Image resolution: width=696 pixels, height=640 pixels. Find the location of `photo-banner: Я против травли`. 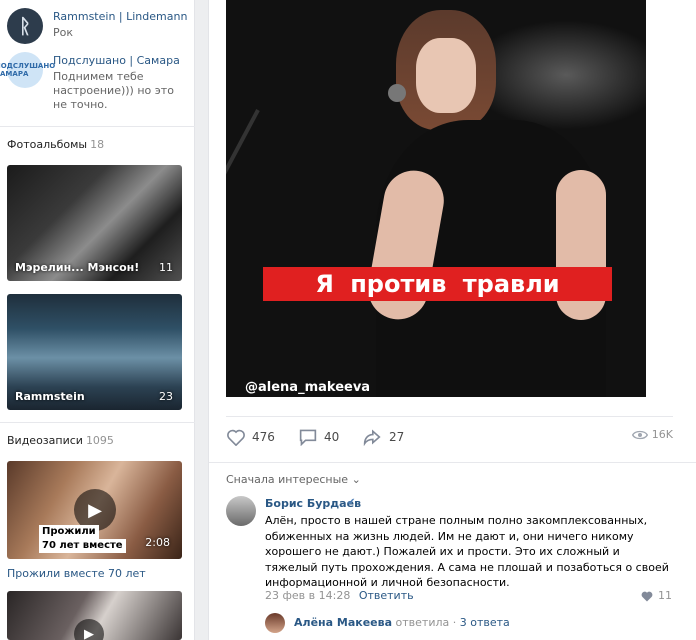

photo-banner: Я против травли is located at coordinates (437, 284).